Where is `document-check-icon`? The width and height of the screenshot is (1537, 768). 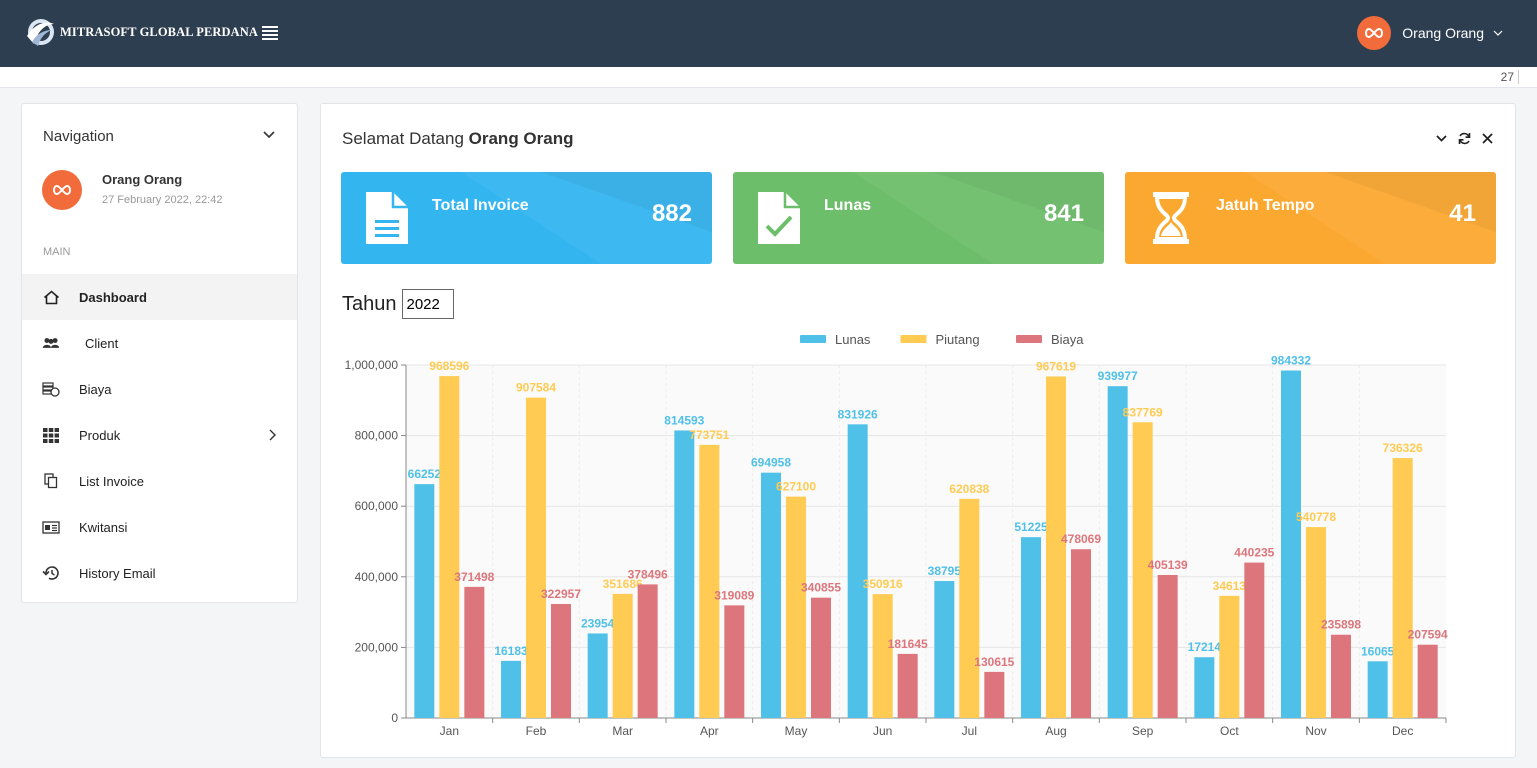
document-check-icon is located at coordinates (779, 218).